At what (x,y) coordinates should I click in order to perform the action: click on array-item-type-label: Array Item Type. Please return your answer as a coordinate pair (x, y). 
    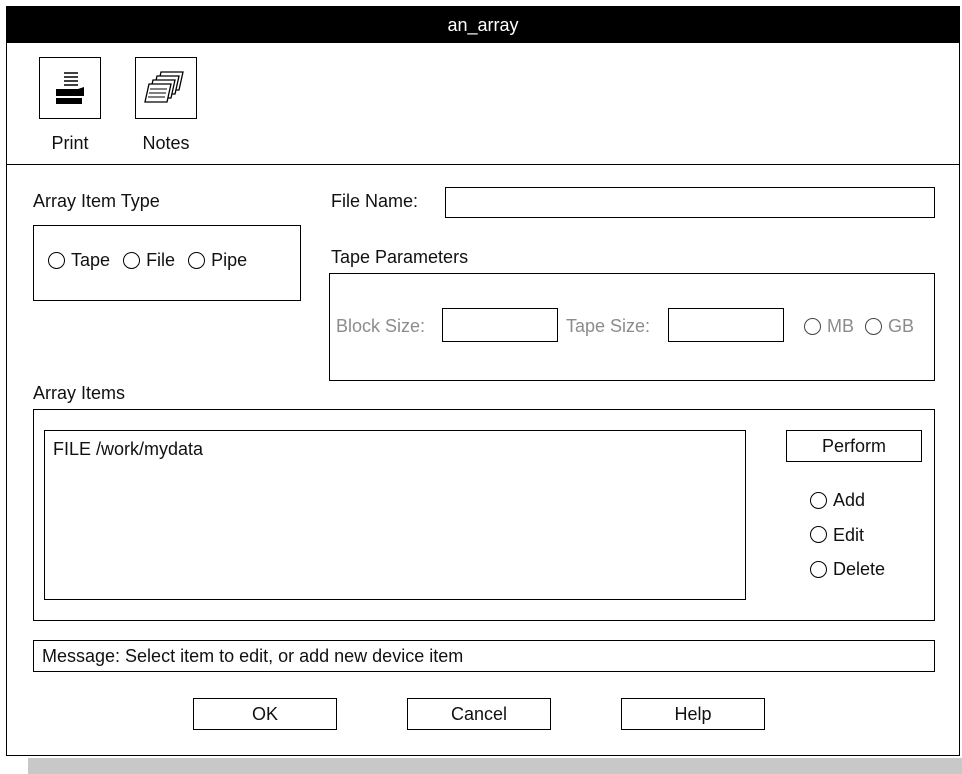
    Looking at the image, I should click on (96, 201).